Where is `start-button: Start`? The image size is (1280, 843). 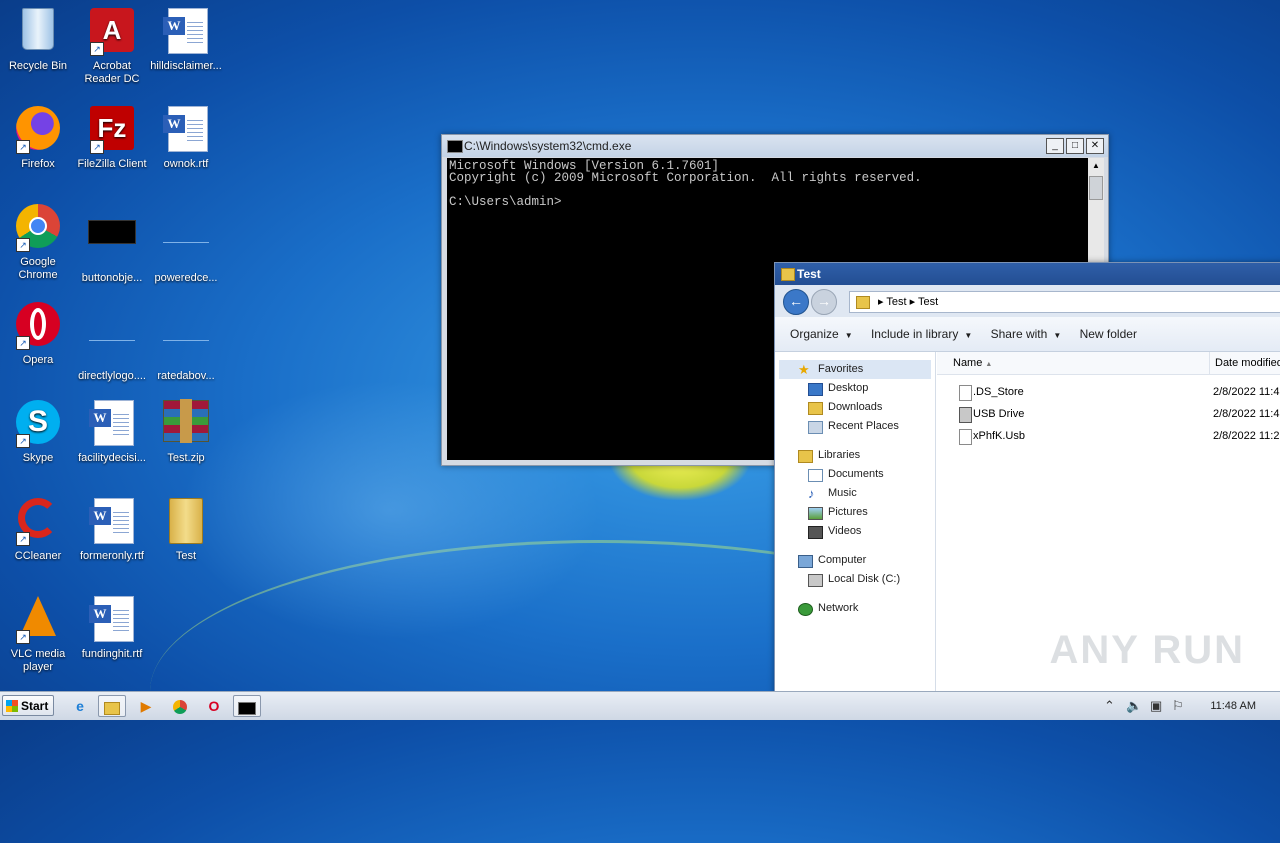 start-button: Start is located at coordinates (28, 705).